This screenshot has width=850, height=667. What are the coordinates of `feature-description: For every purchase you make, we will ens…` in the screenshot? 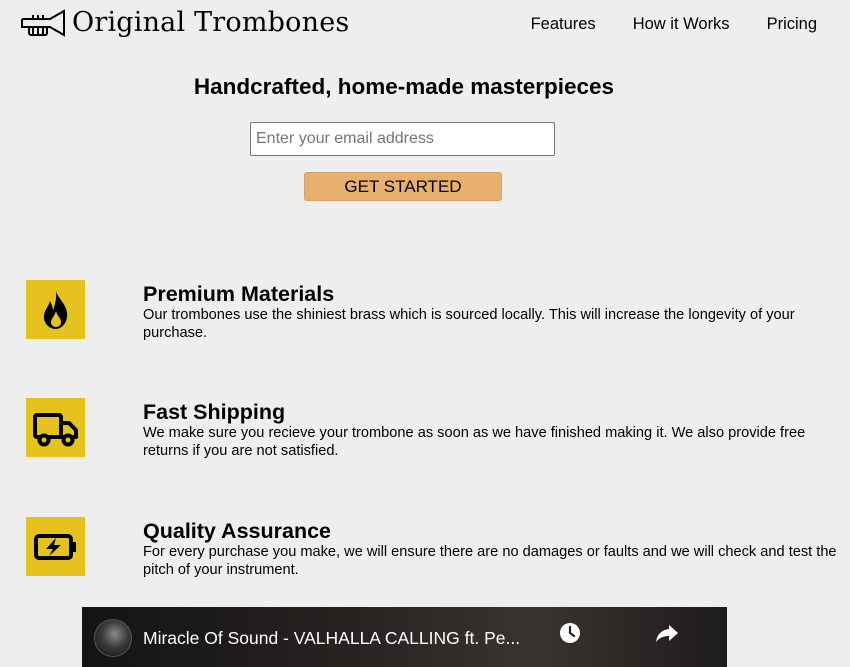 It's located at (490, 561).